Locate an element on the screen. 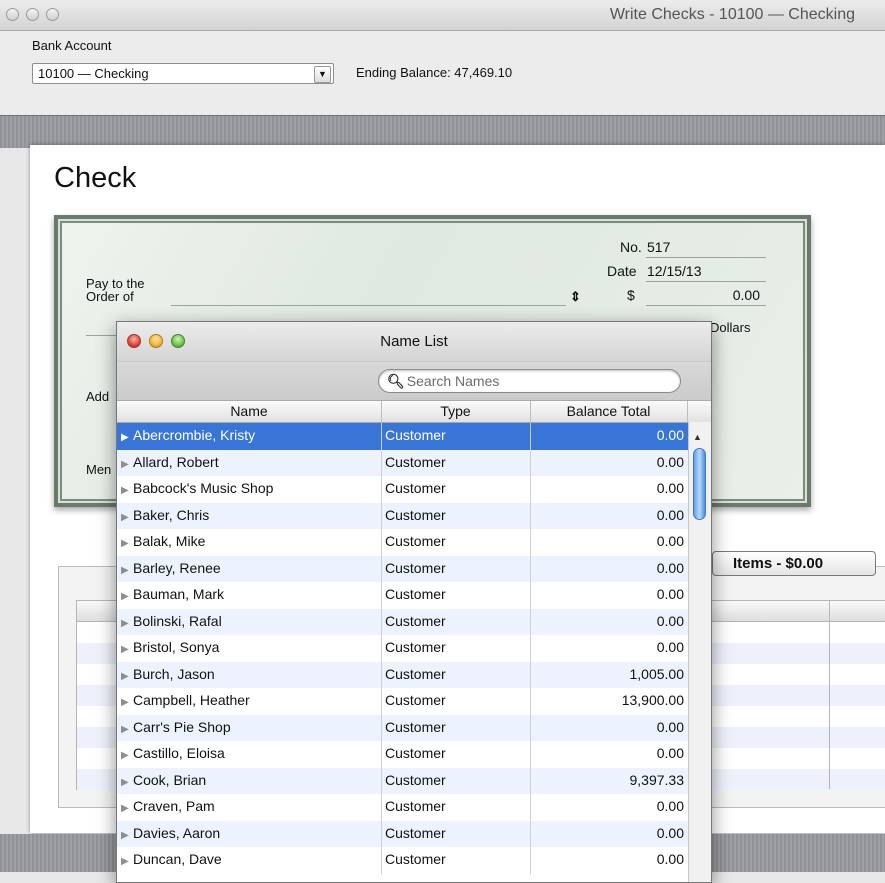 The height and width of the screenshot is (883, 885). table-row: ▶ Burch, Jason Customer 1,005.00 is located at coordinates (414, 674).